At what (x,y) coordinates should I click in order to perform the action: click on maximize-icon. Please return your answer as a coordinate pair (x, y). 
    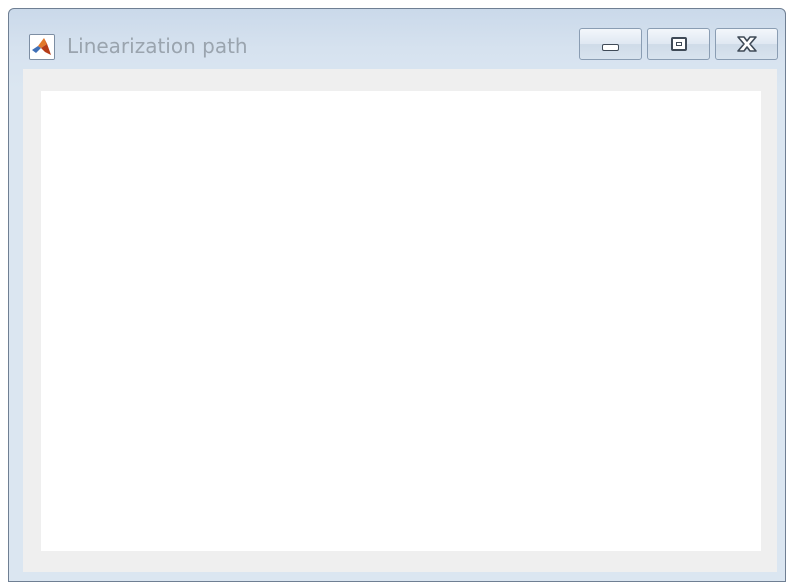
    Looking at the image, I should click on (678, 44).